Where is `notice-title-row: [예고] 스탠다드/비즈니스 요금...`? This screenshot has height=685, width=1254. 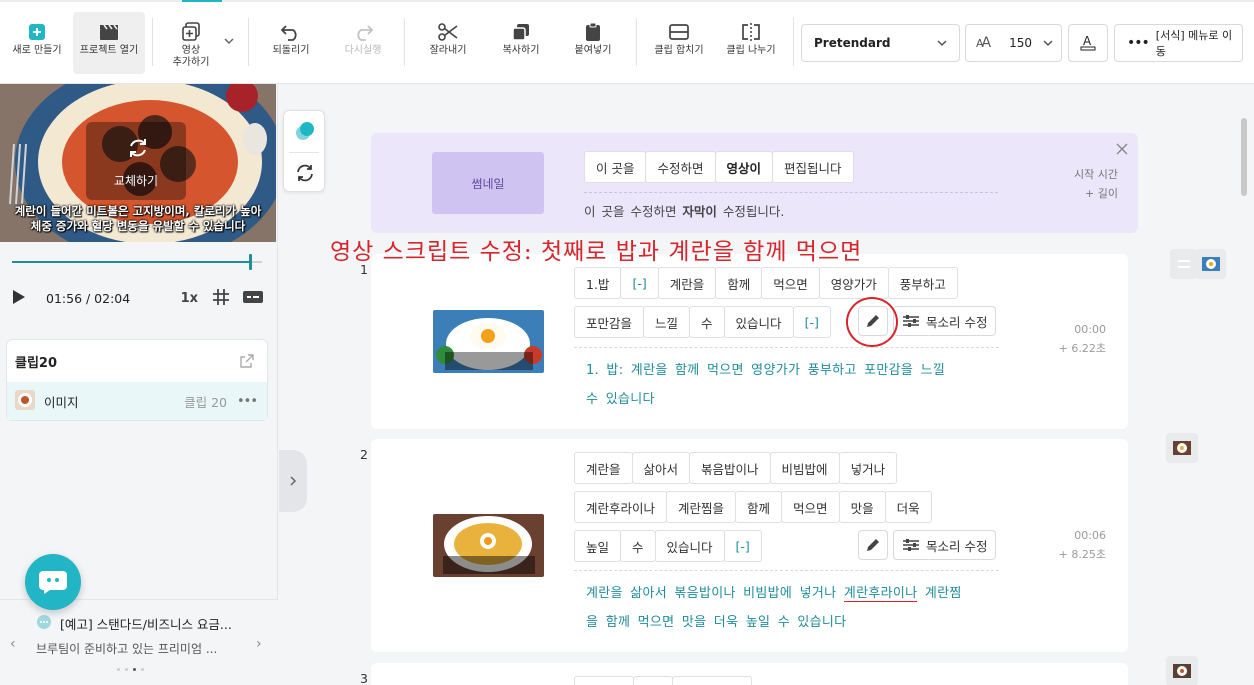
notice-title-row: [예고] 스탠다드/비즈니스 요금... is located at coordinates (134, 623).